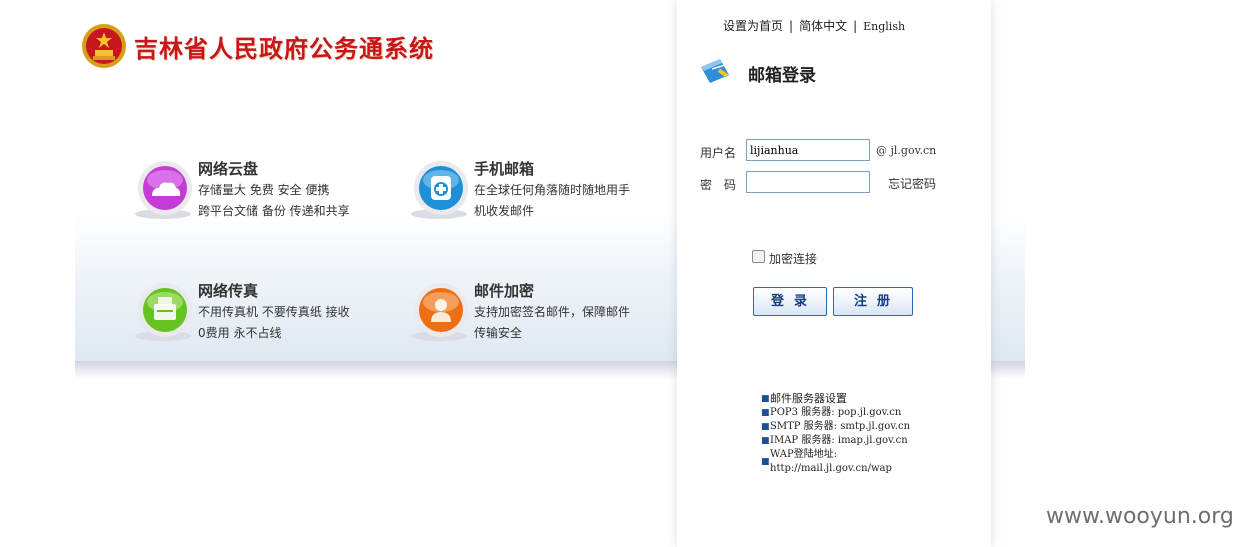 The image size is (1252, 547). I want to click on password-input, so click(808, 182).